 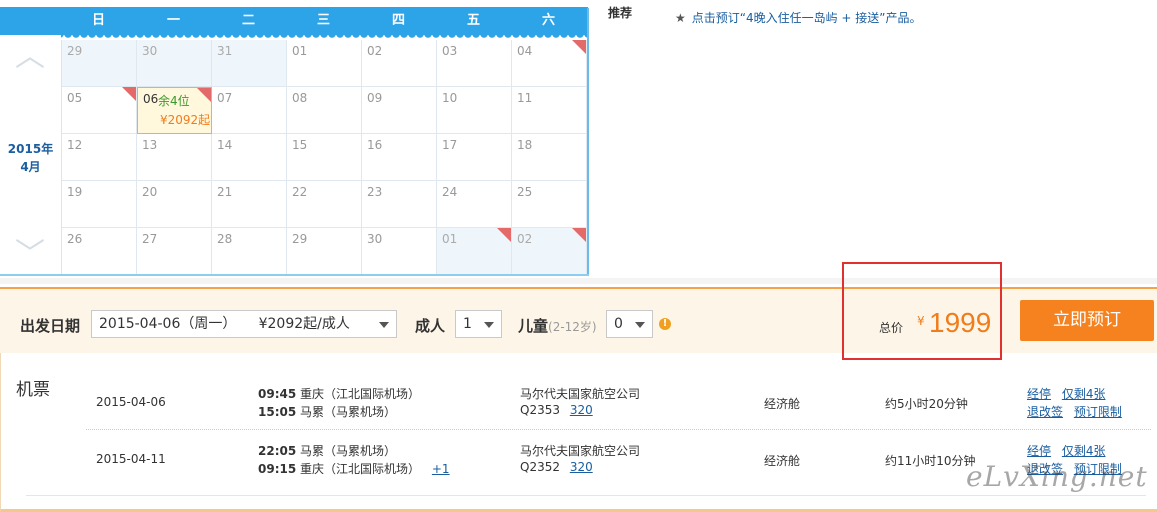 What do you see at coordinates (525, 192) in the screenshot?
I see `calendar-day-number: 25` at bounding box center [525, 192].